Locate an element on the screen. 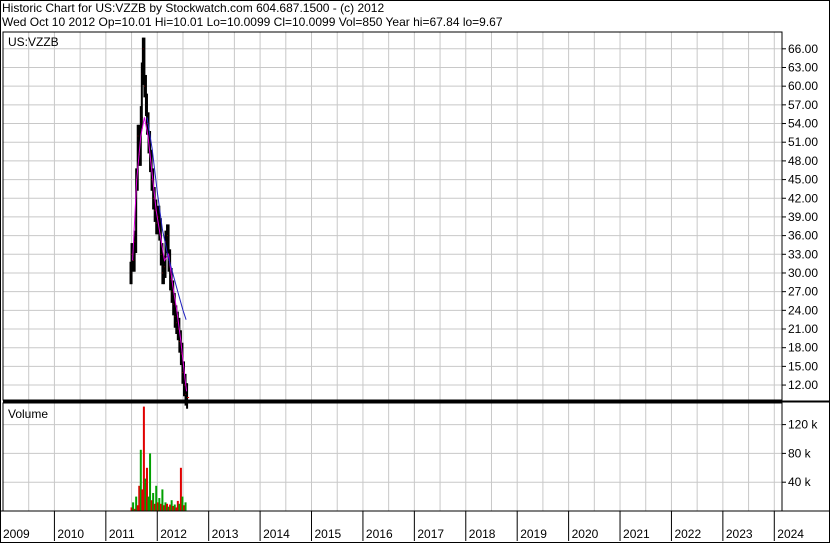 This screenshot has width=830, height=543. x-tick-label: 2019 is located at coordinates (533, 534).